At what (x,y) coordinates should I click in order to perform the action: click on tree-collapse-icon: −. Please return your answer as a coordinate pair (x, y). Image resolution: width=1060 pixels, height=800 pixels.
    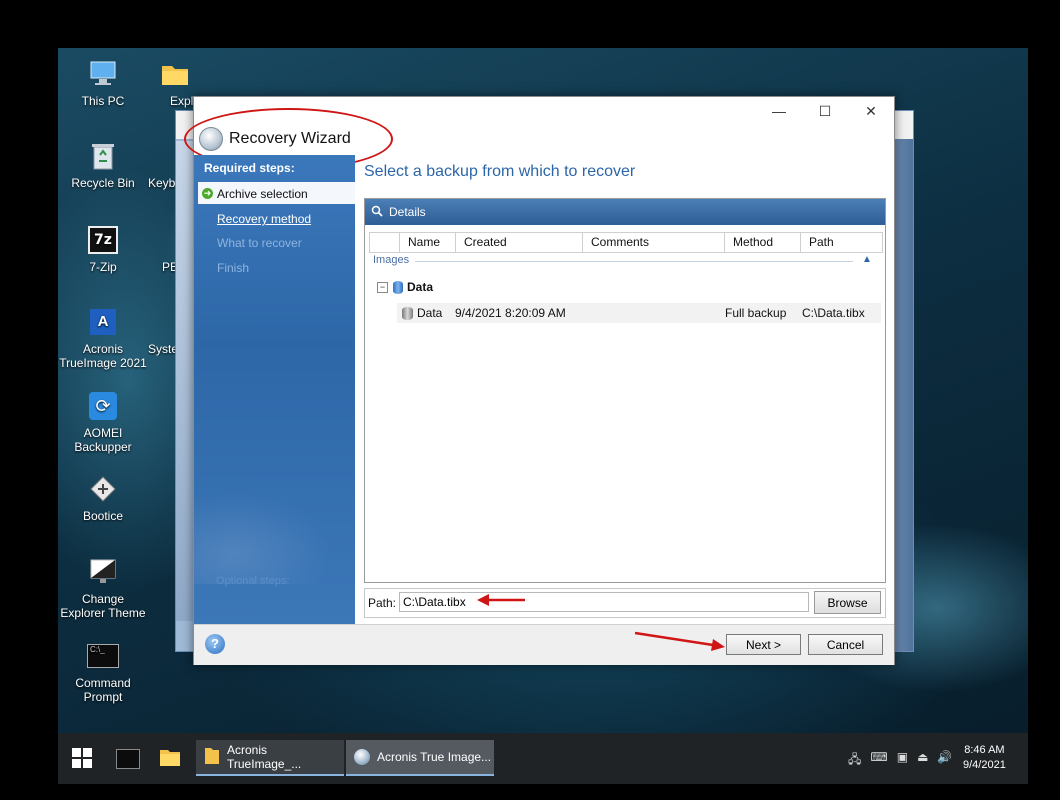
    Looking at the image, I should click on (382, 287).